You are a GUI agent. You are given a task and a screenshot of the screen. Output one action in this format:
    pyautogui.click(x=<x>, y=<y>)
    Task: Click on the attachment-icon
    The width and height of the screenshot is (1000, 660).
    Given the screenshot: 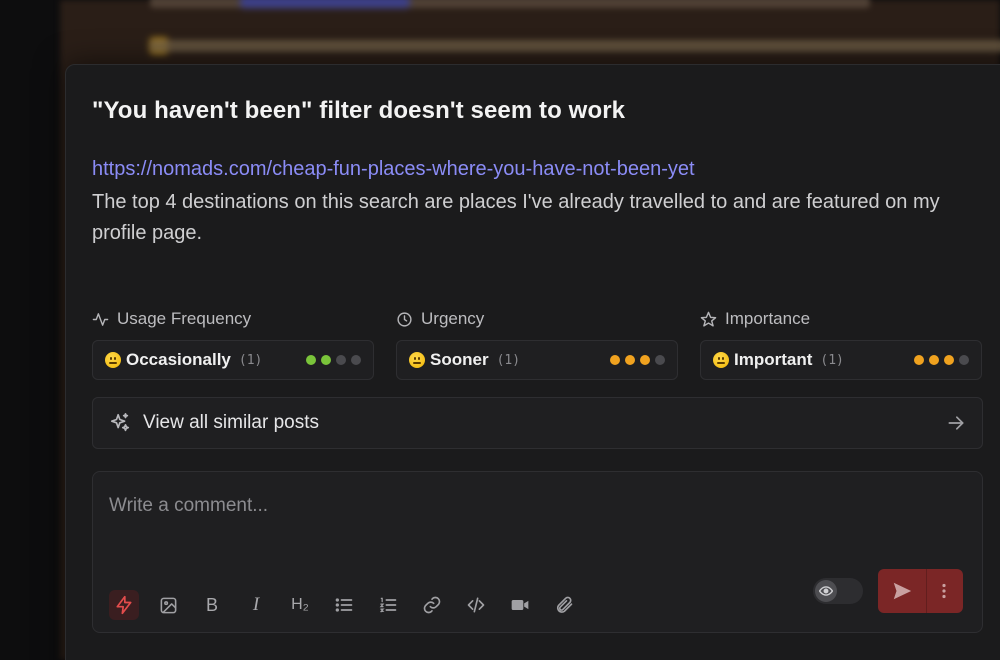 What is the action you would take?
    pyautogui.click(x=564, y=604)
    